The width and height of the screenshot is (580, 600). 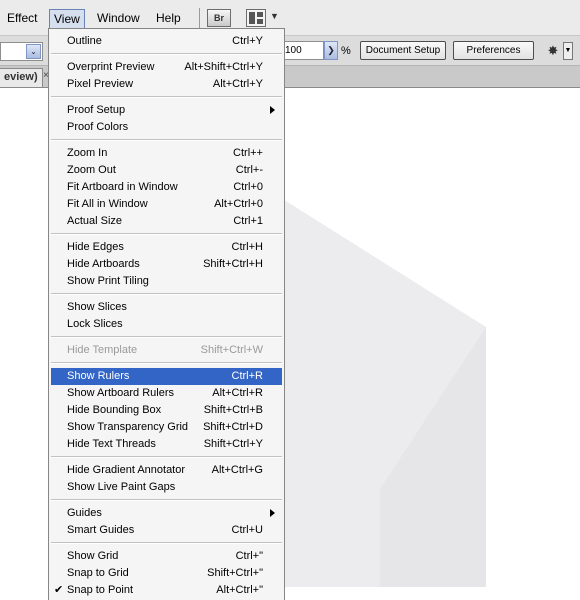 What do you see at coordinates (166, 376) in the screenshot?
I see `menu-item-show-rulers: Show Rulers Ctrl+R` at bounding box center [166, 376].